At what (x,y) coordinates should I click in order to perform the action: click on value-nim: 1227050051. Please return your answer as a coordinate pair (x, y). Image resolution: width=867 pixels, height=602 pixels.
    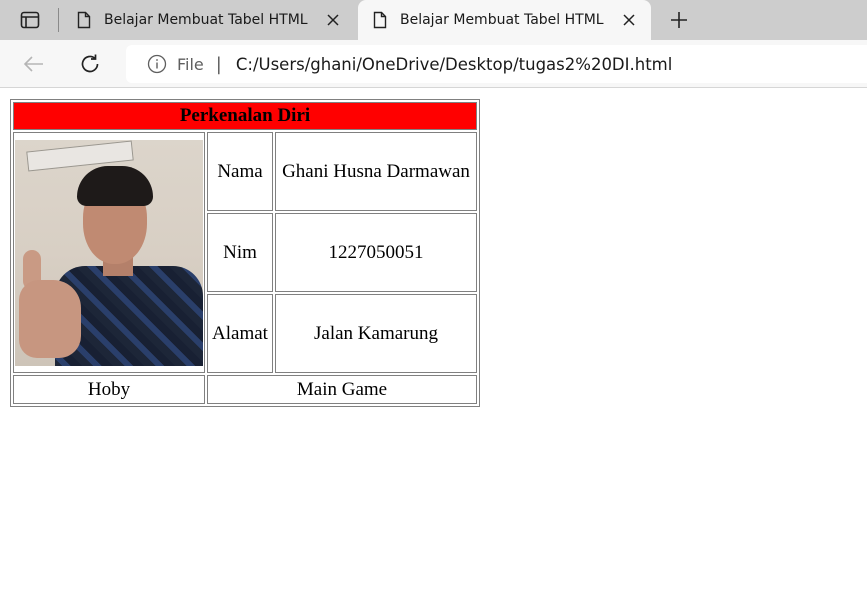
    Looking at the image, I should click on (376, 252).